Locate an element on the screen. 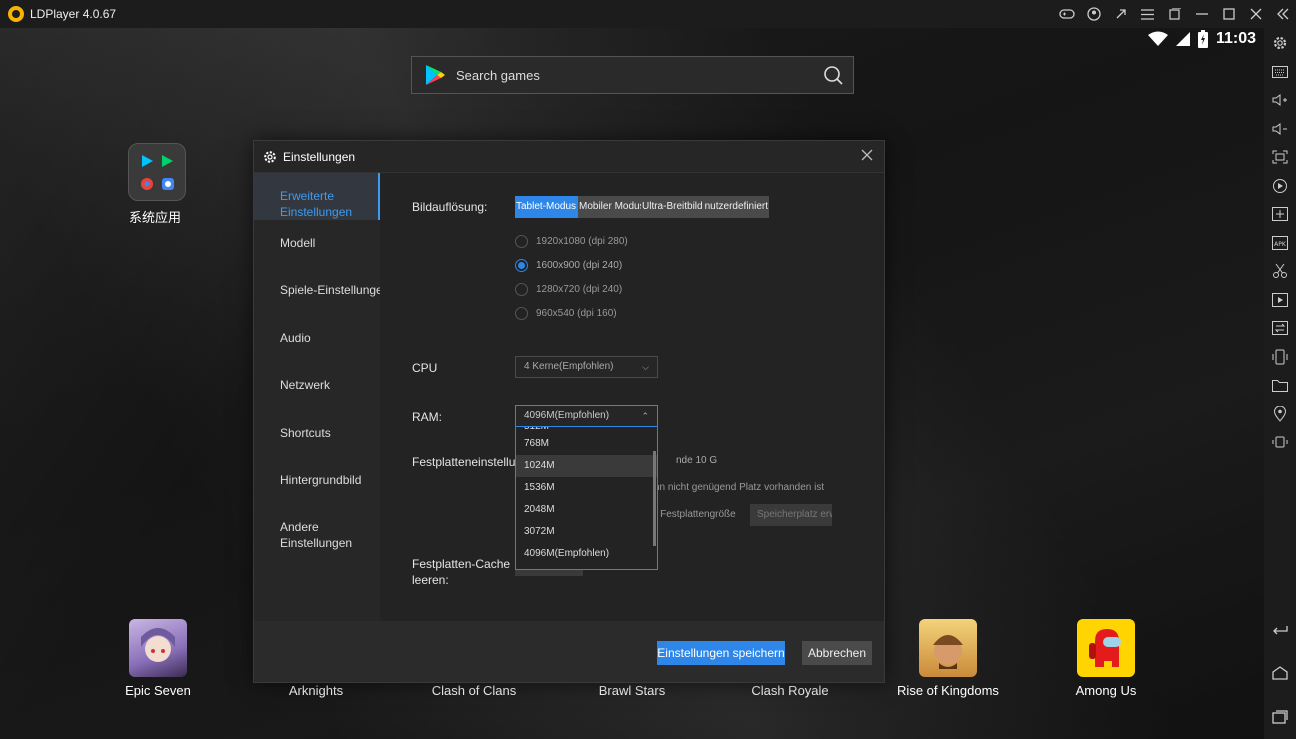 This screenshot has width=1296, height=739. game-rise-of-kingdoms: Rise of Kingdoms is located at coordinates (948, 658).